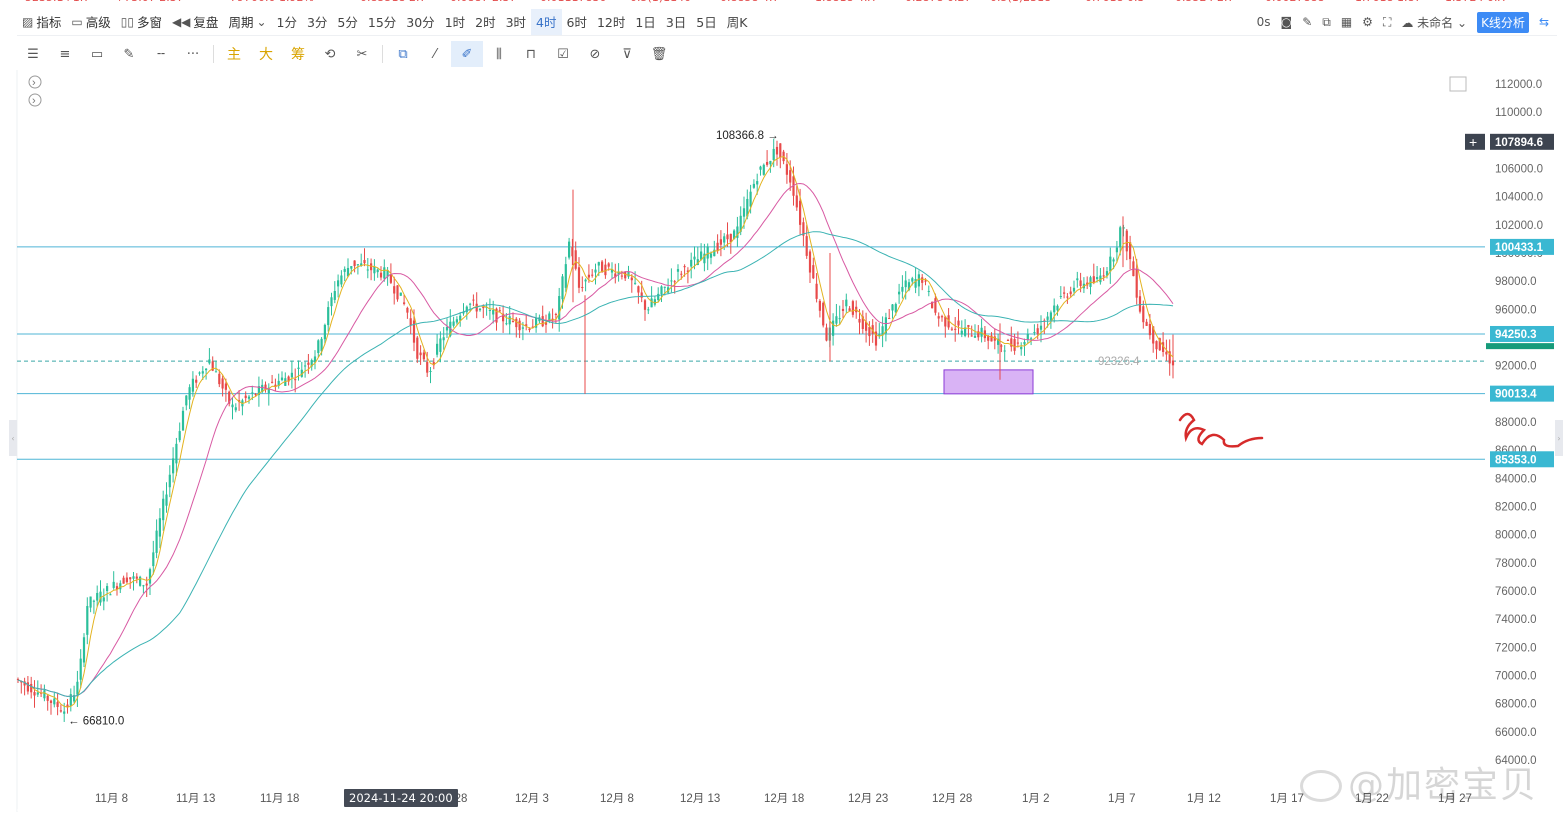 The height and width of the screenshot is (823, 1564). Describe the element at coordinates (420, 22) in the screenshot. I see `period-tab-4: 30分` at that location.